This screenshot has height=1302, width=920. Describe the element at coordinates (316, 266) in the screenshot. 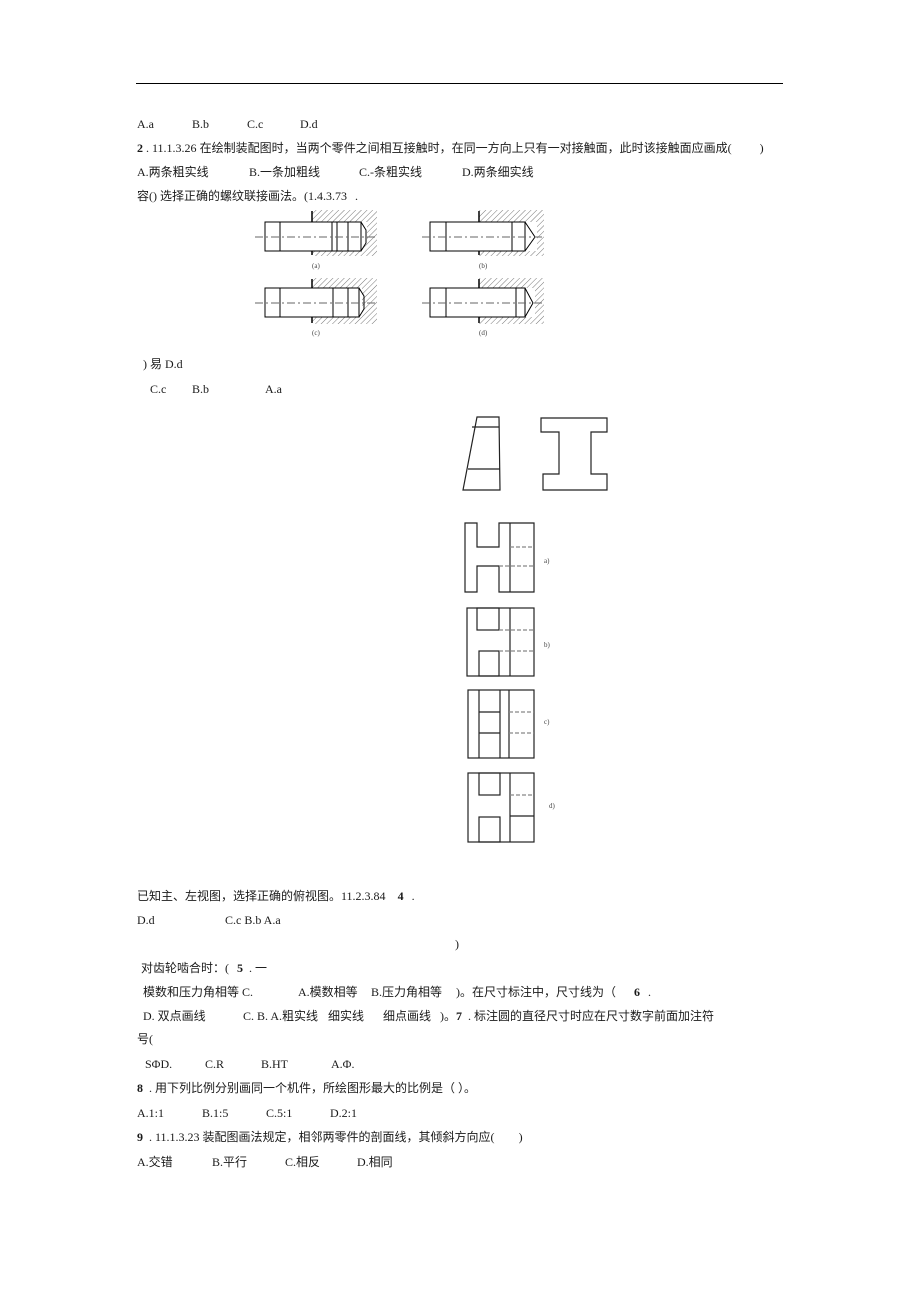

I see `caption-a: (a)` at that location.